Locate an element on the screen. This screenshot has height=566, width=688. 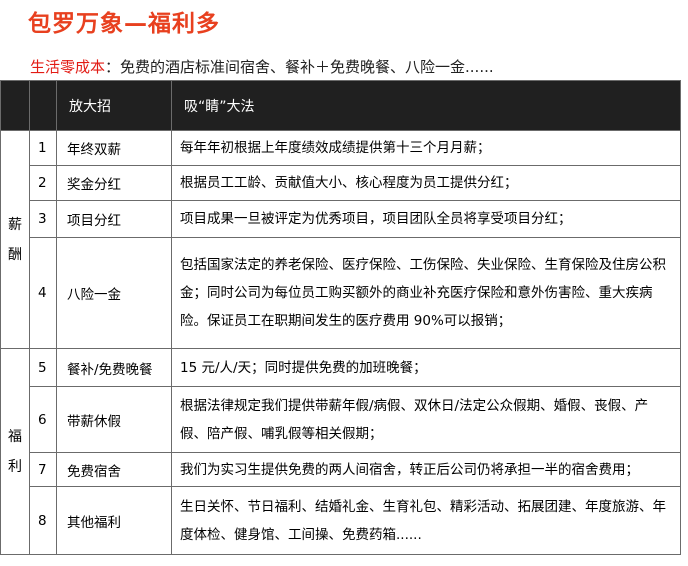
row-description: 我们为实习生提供免费的两人间宿舍，转正后公司仍将承担一半的宿舍费用； is located at coordinates (426, 469).